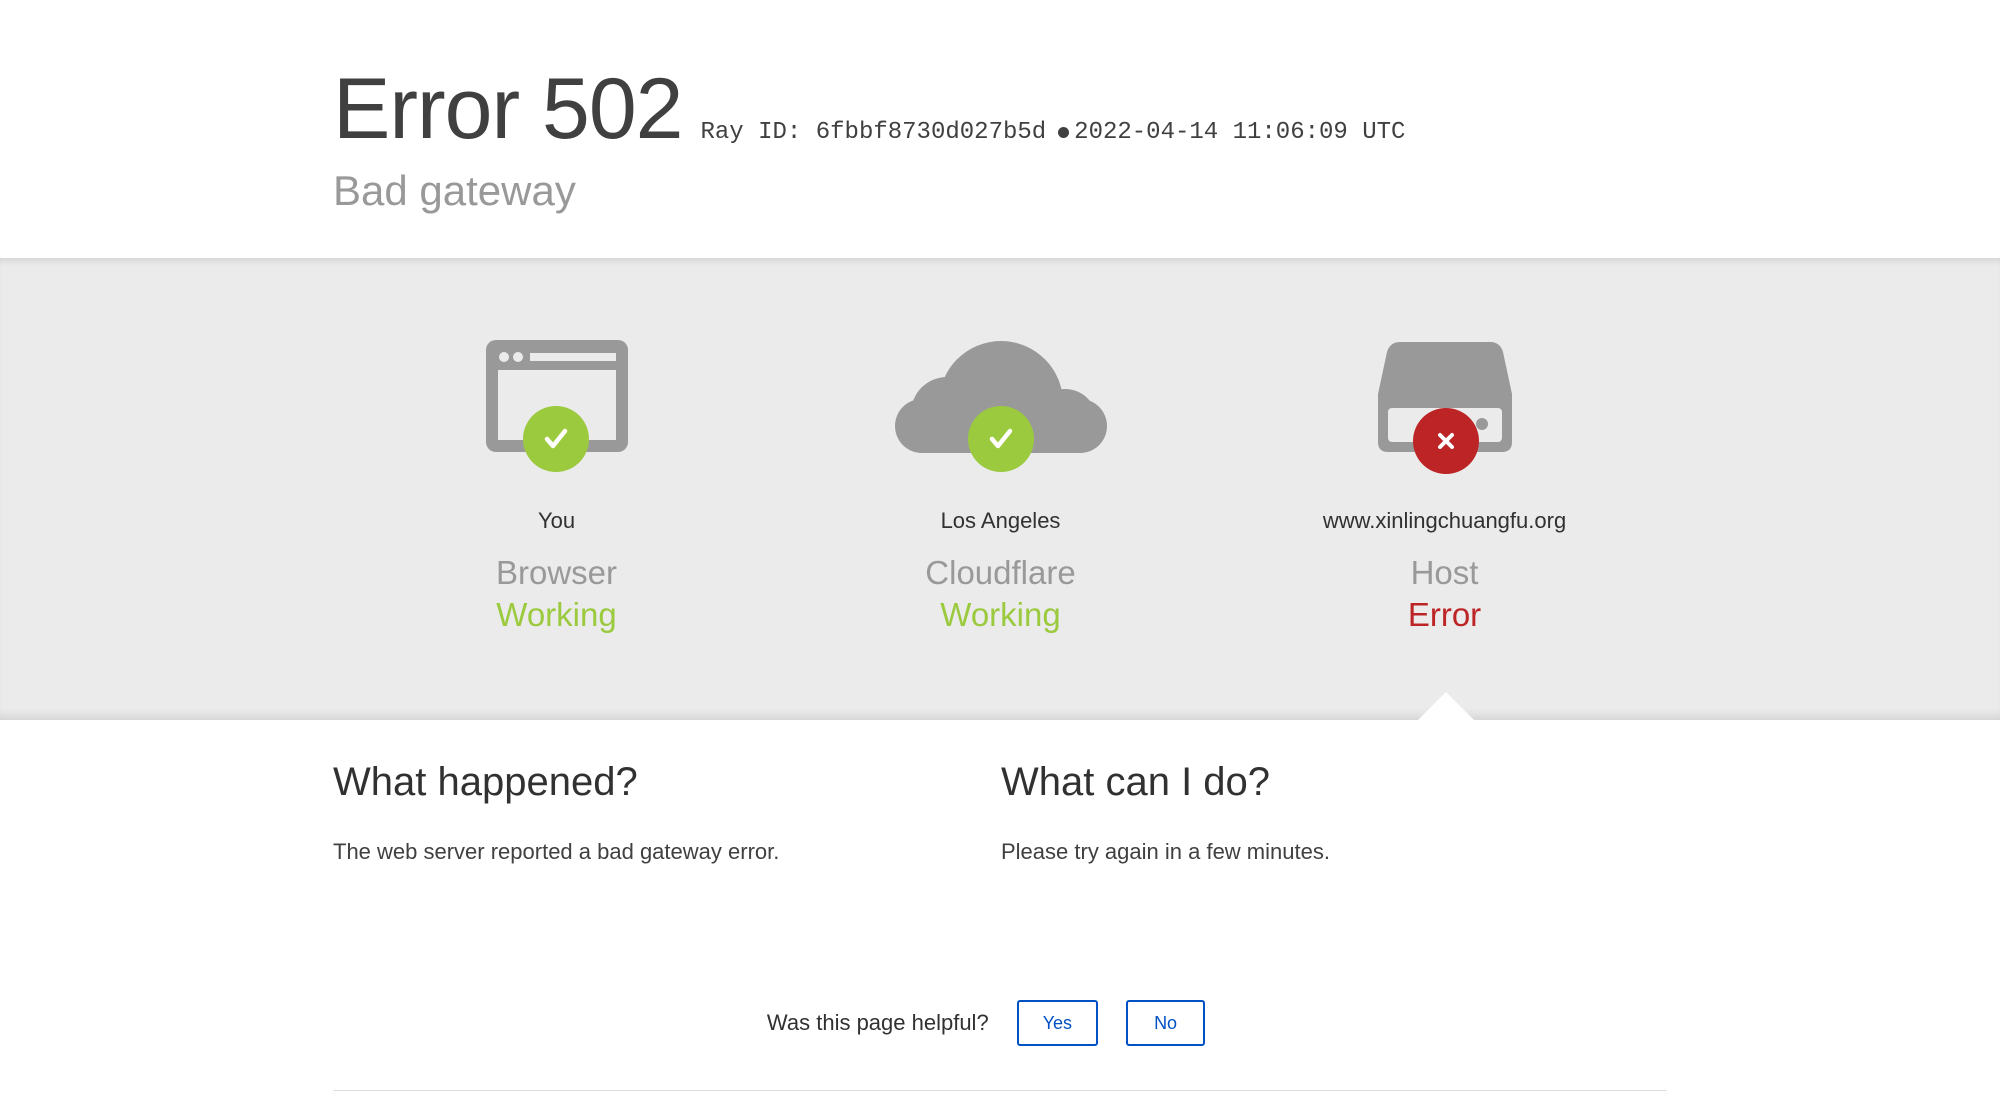 This screenshot has height=1105, width=2000. Describe the element at coordinates (1000, 1023) in the screenshot. I see `feedback-bar: Was this page helpful? Yes No` at that location.